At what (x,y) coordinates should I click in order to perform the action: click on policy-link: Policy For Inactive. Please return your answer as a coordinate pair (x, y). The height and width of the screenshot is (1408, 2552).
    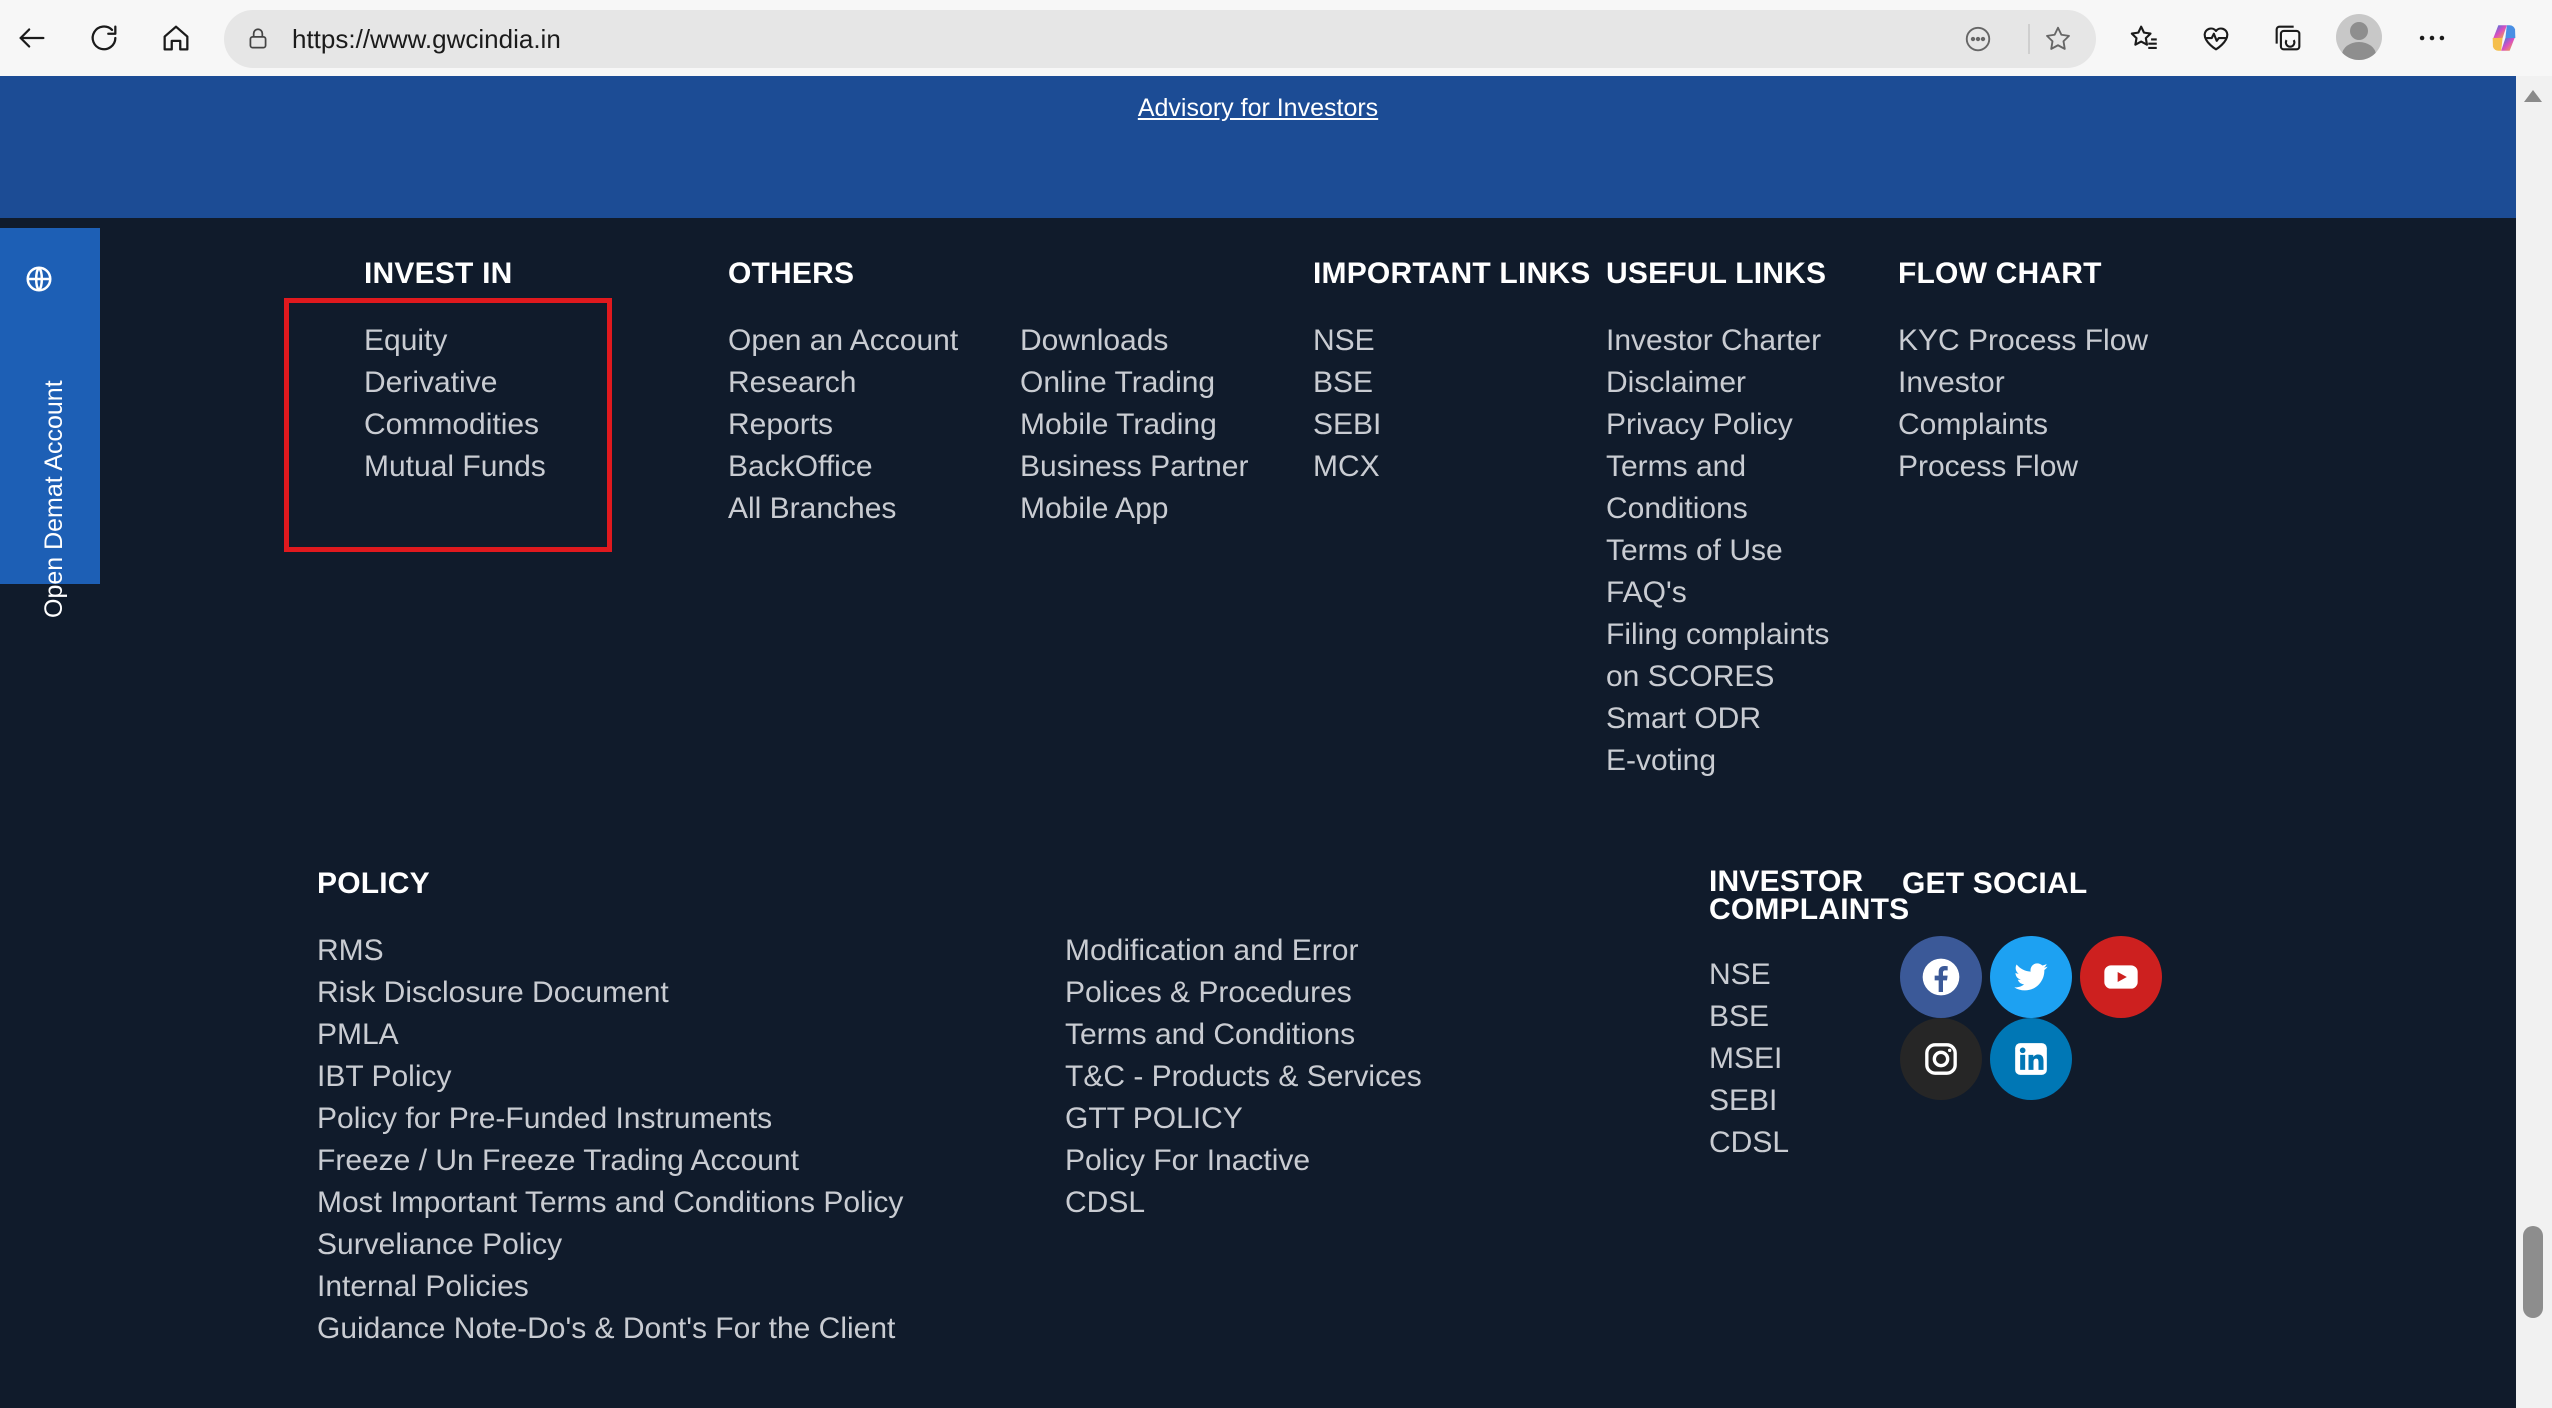
    Looking at the image, I should click on (1243, 1161).